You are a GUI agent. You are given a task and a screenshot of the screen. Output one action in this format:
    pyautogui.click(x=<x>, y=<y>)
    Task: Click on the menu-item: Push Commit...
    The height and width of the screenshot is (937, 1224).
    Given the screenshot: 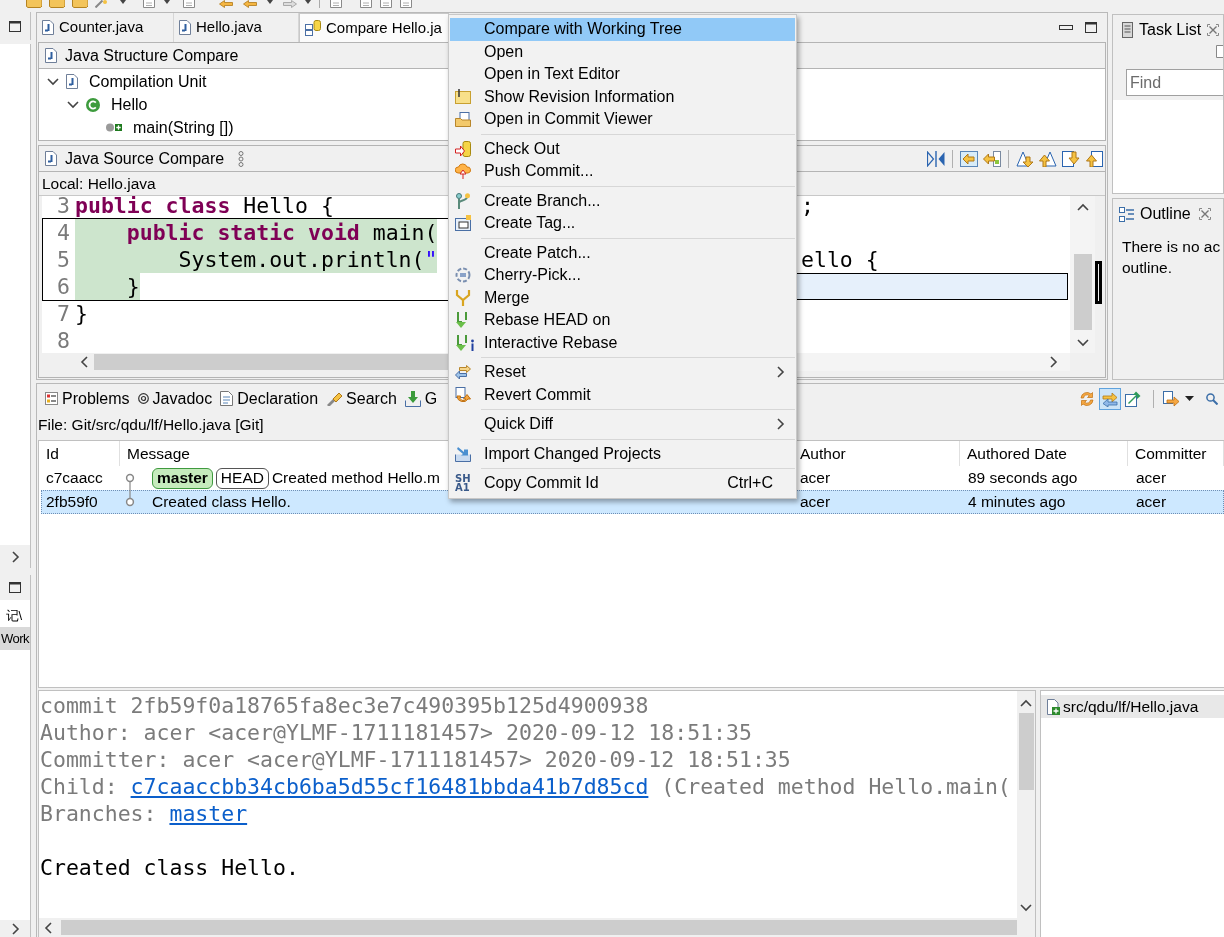 What is the action you would take?
    pyautogui.click(x=622, y=171)
    